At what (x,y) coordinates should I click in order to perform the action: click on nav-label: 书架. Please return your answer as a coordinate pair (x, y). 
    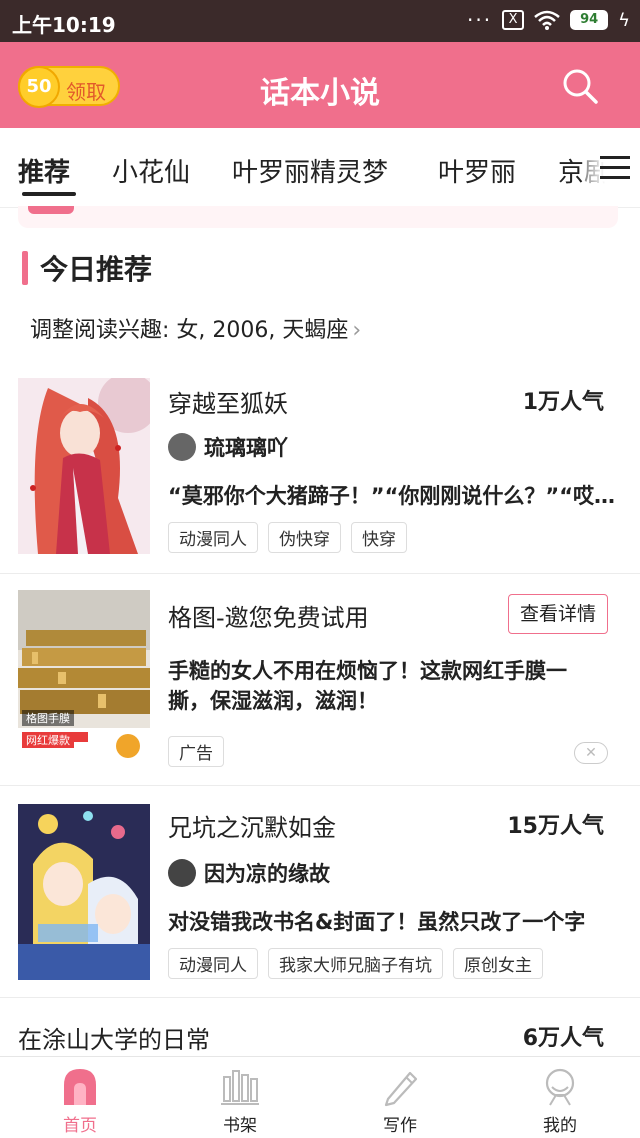
    Looking at the image, I should click on (240, 1126).